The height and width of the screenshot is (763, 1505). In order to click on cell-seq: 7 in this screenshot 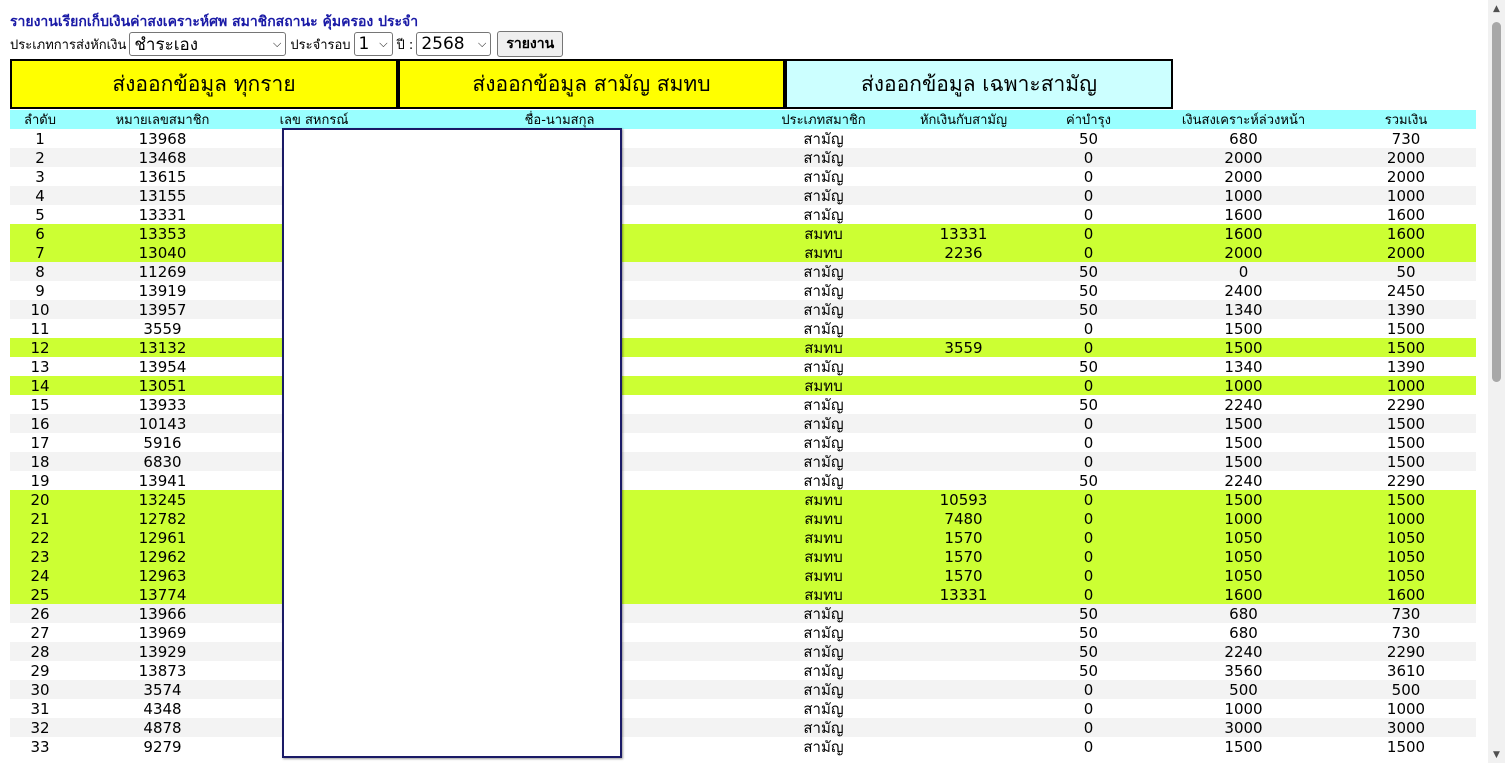, I will do `click(40, 252)`.